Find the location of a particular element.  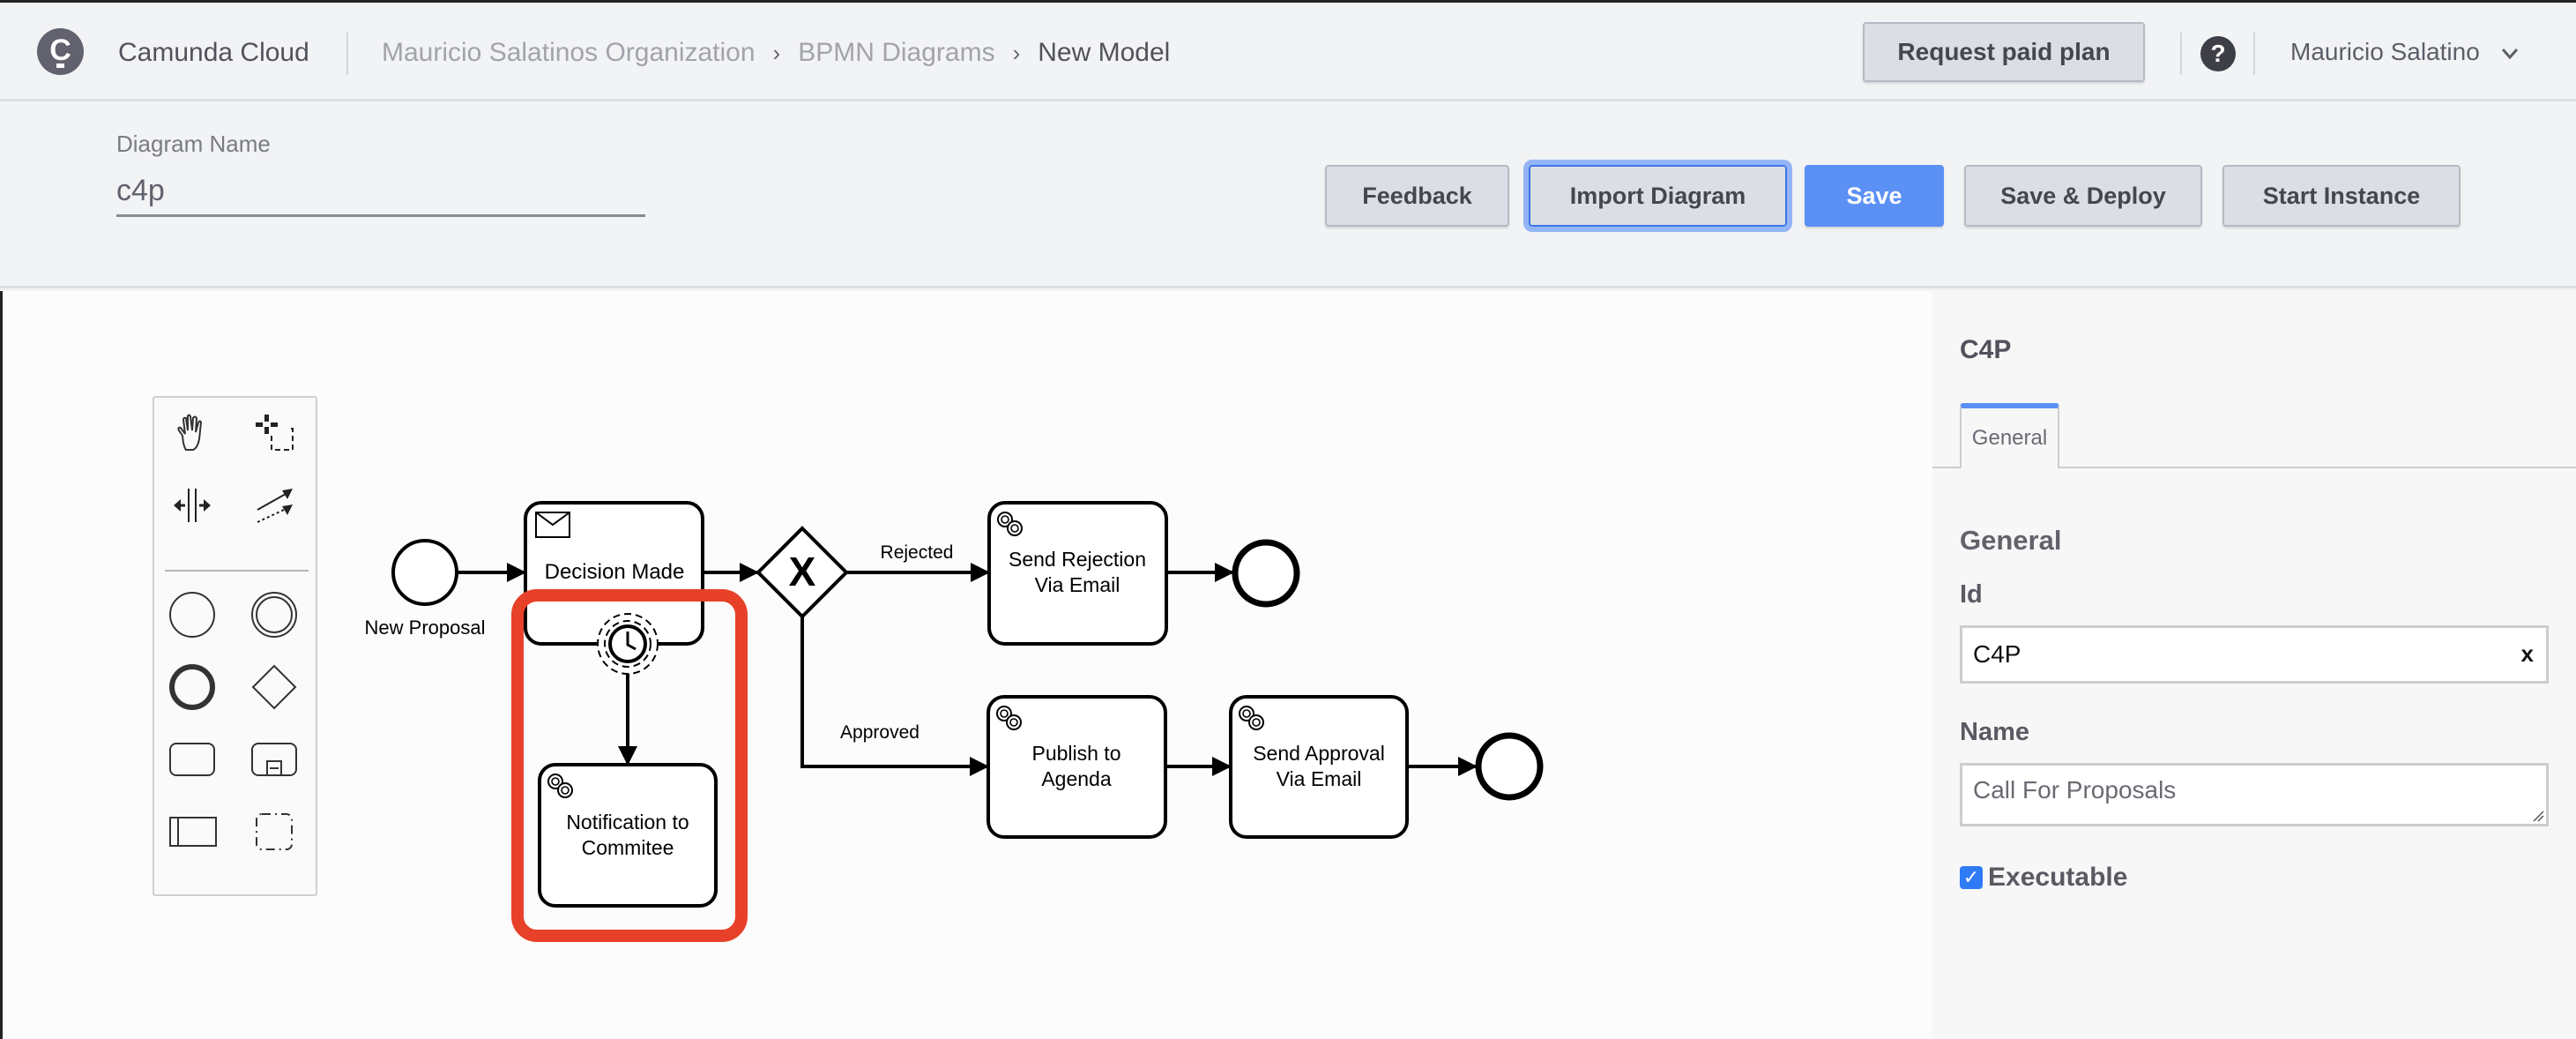

end-event-approved is located at coordinates (1509, 767).